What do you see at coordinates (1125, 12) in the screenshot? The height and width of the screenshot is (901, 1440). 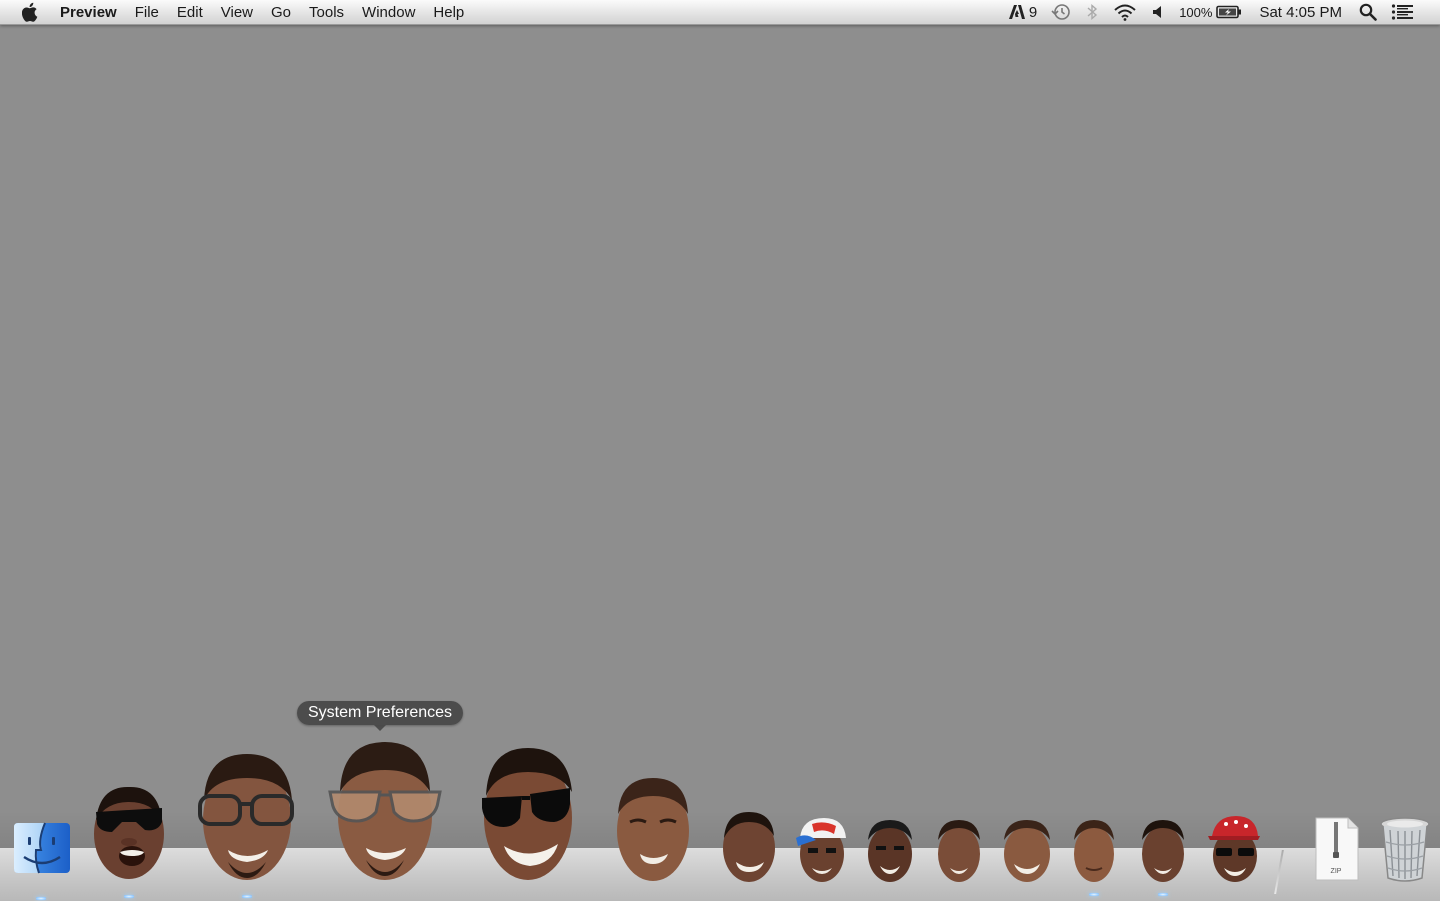 I see `wifi-icon` at bounding box center [1125, 12].